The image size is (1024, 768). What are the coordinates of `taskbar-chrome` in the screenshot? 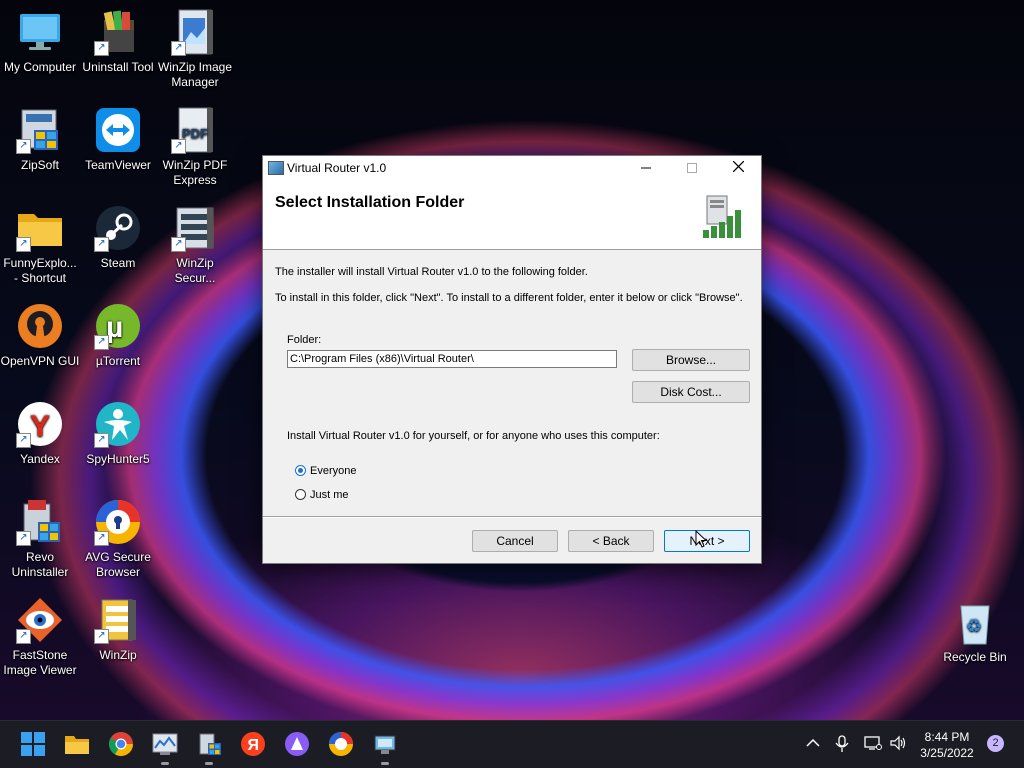 It's located at (121, 744).